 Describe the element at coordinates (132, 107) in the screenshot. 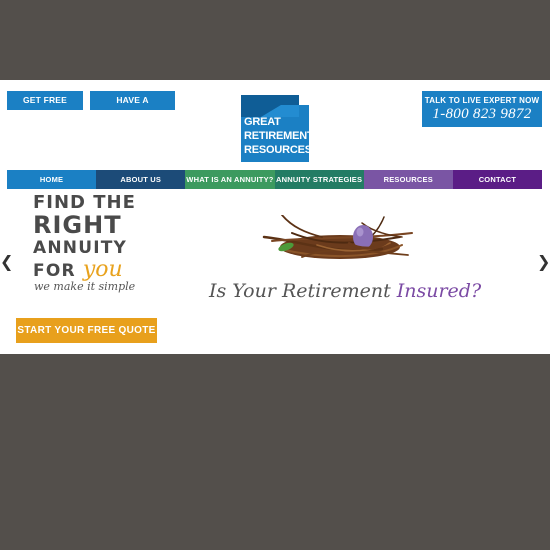

I see `have-a-question-button: HAVE A QUESTION?` at that location.